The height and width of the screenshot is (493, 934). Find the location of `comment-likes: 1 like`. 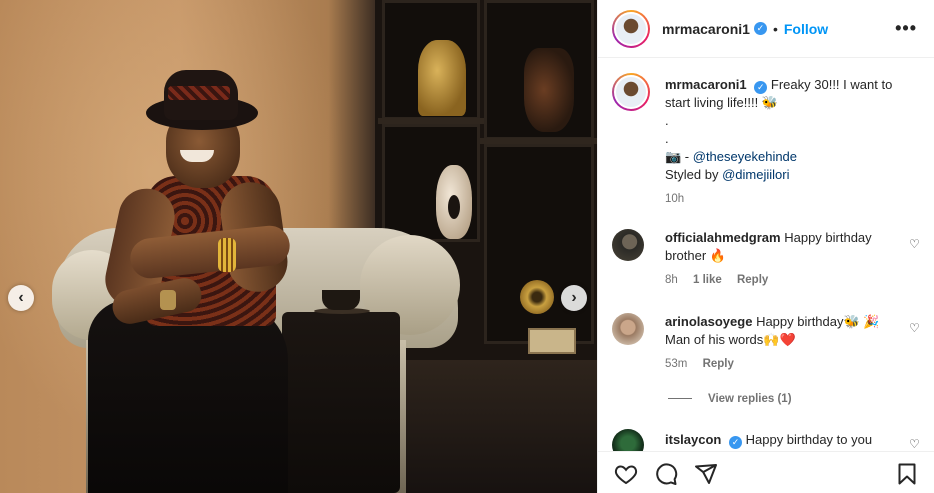

comment-likes: 1 like is located at coordinates (707, 280).